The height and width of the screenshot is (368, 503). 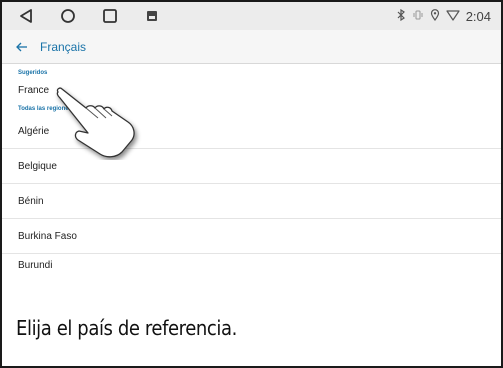 What do you see at coordinates (95, 122) in the screenshot?
I see `hand-pointer-icon` at bounding box center [95, 122].